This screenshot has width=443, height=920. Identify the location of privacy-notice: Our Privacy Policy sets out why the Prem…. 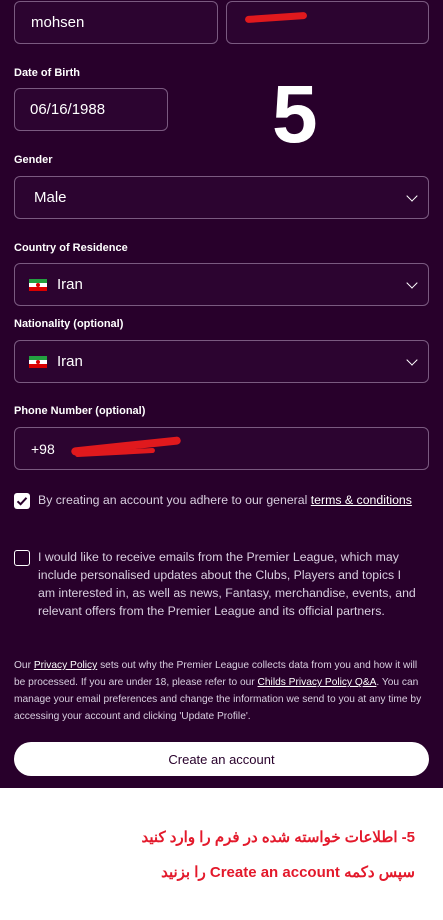
(218, 691).